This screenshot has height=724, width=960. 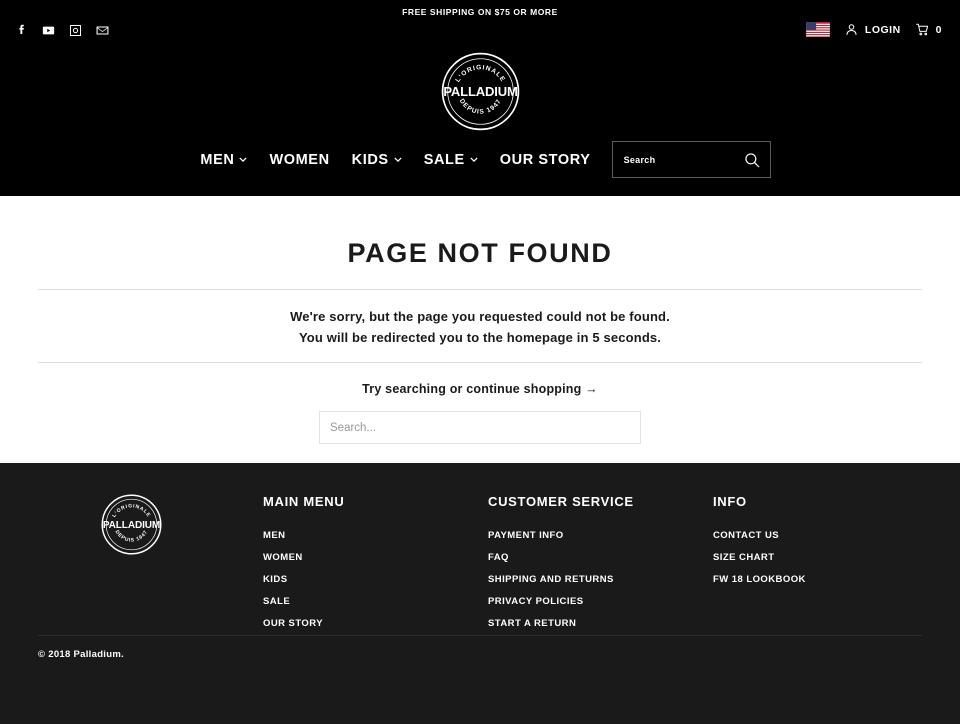 I want to click on main-search-wrap, so click(x=480, y=427).